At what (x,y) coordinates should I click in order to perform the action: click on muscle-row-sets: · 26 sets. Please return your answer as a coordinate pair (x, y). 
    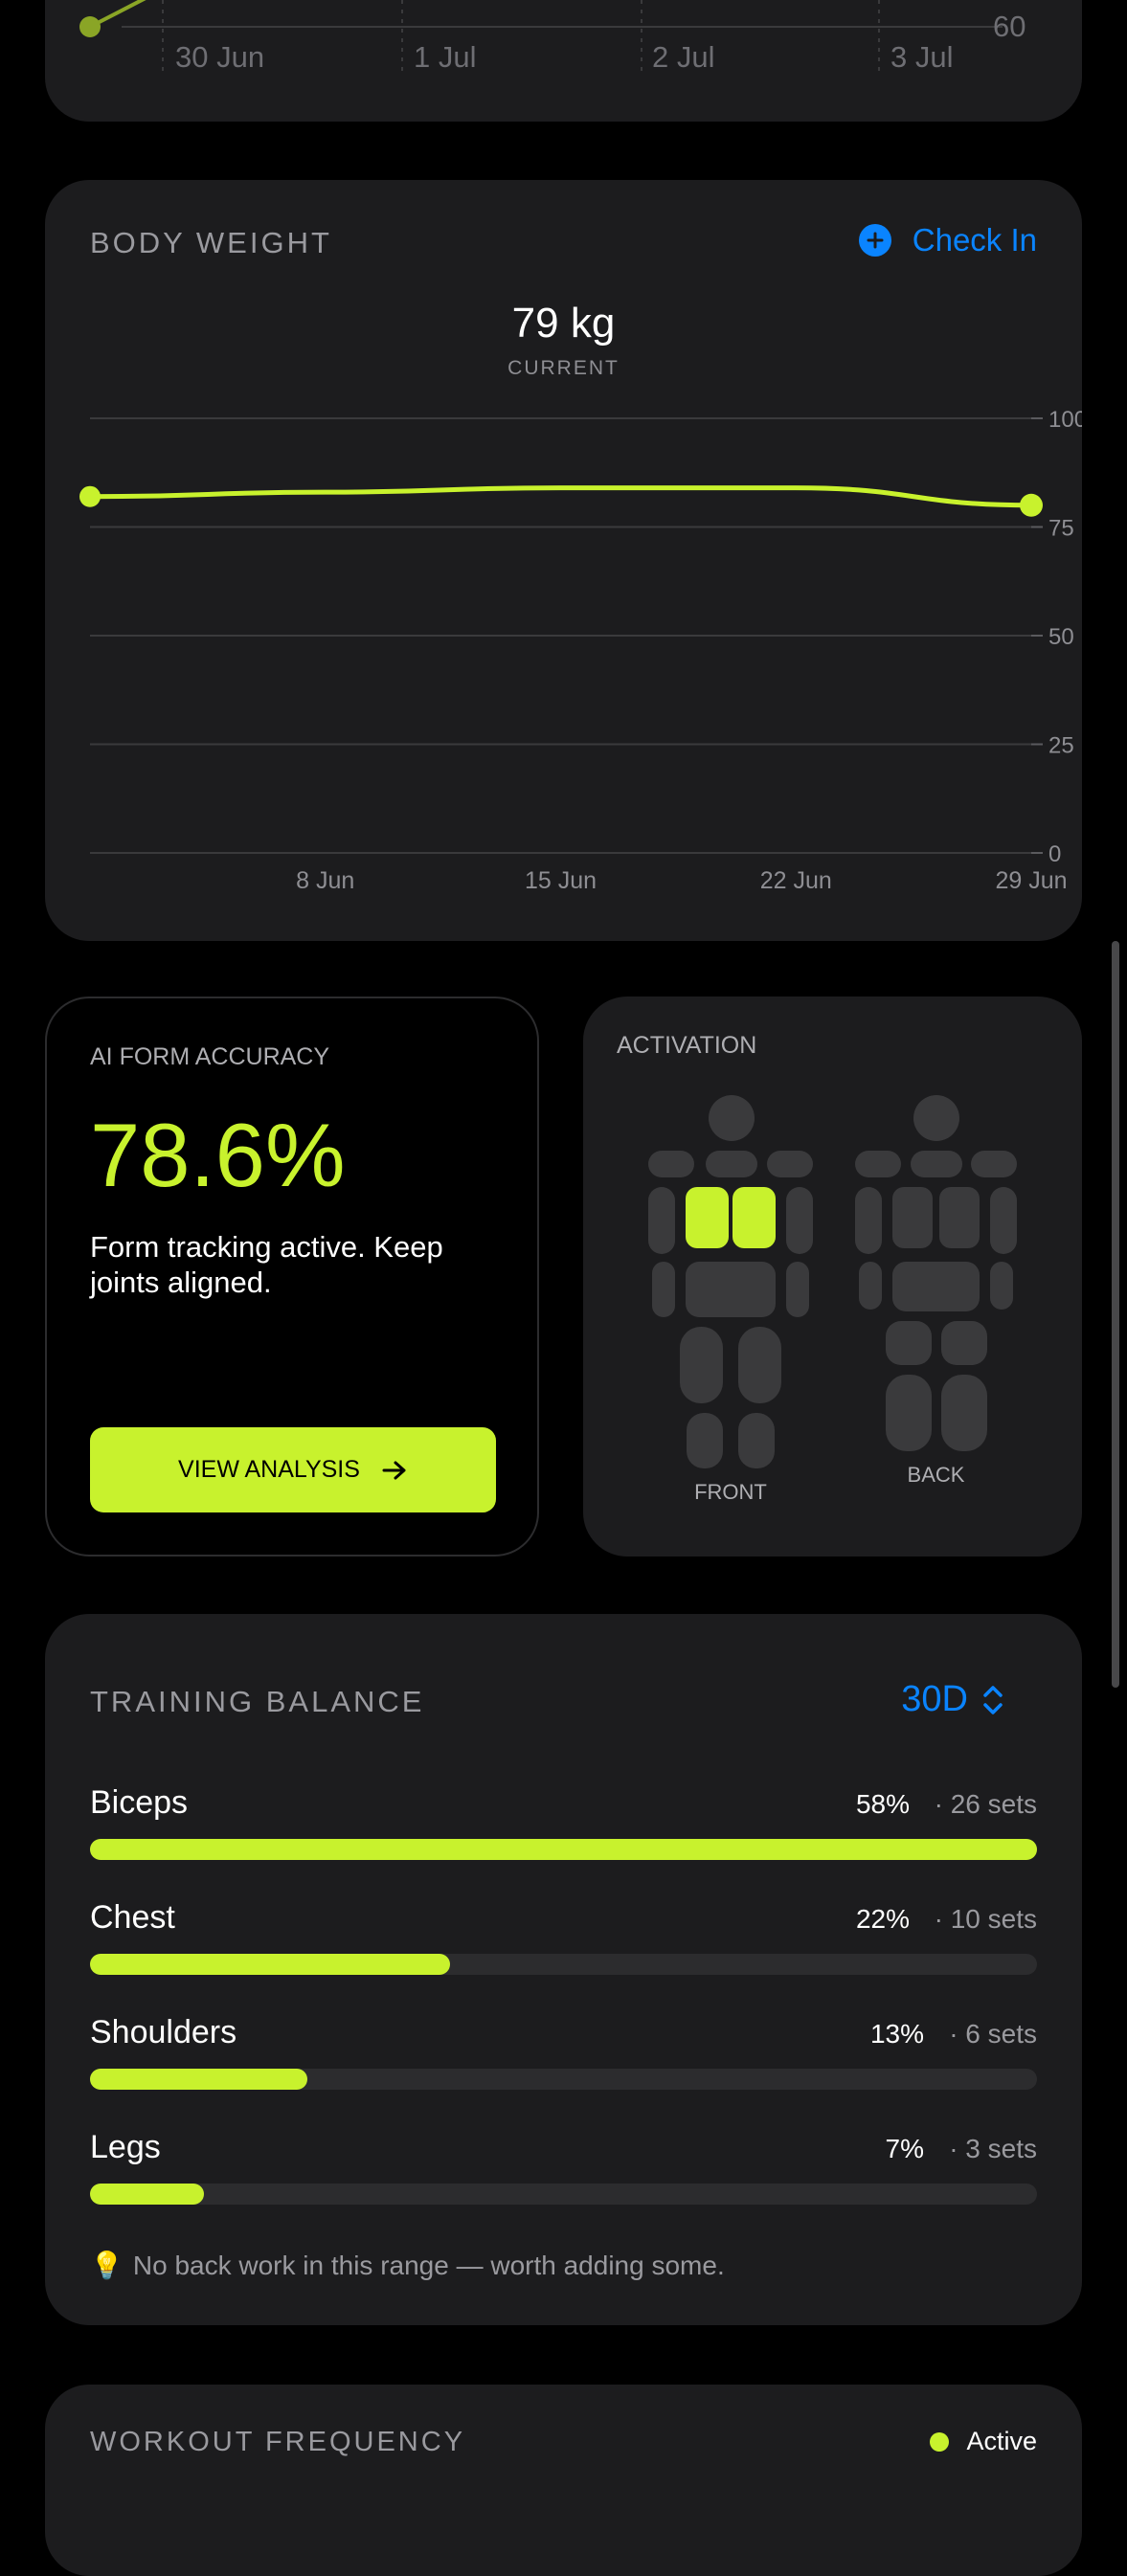
    Looking at the image, I should click on (985, 1804).